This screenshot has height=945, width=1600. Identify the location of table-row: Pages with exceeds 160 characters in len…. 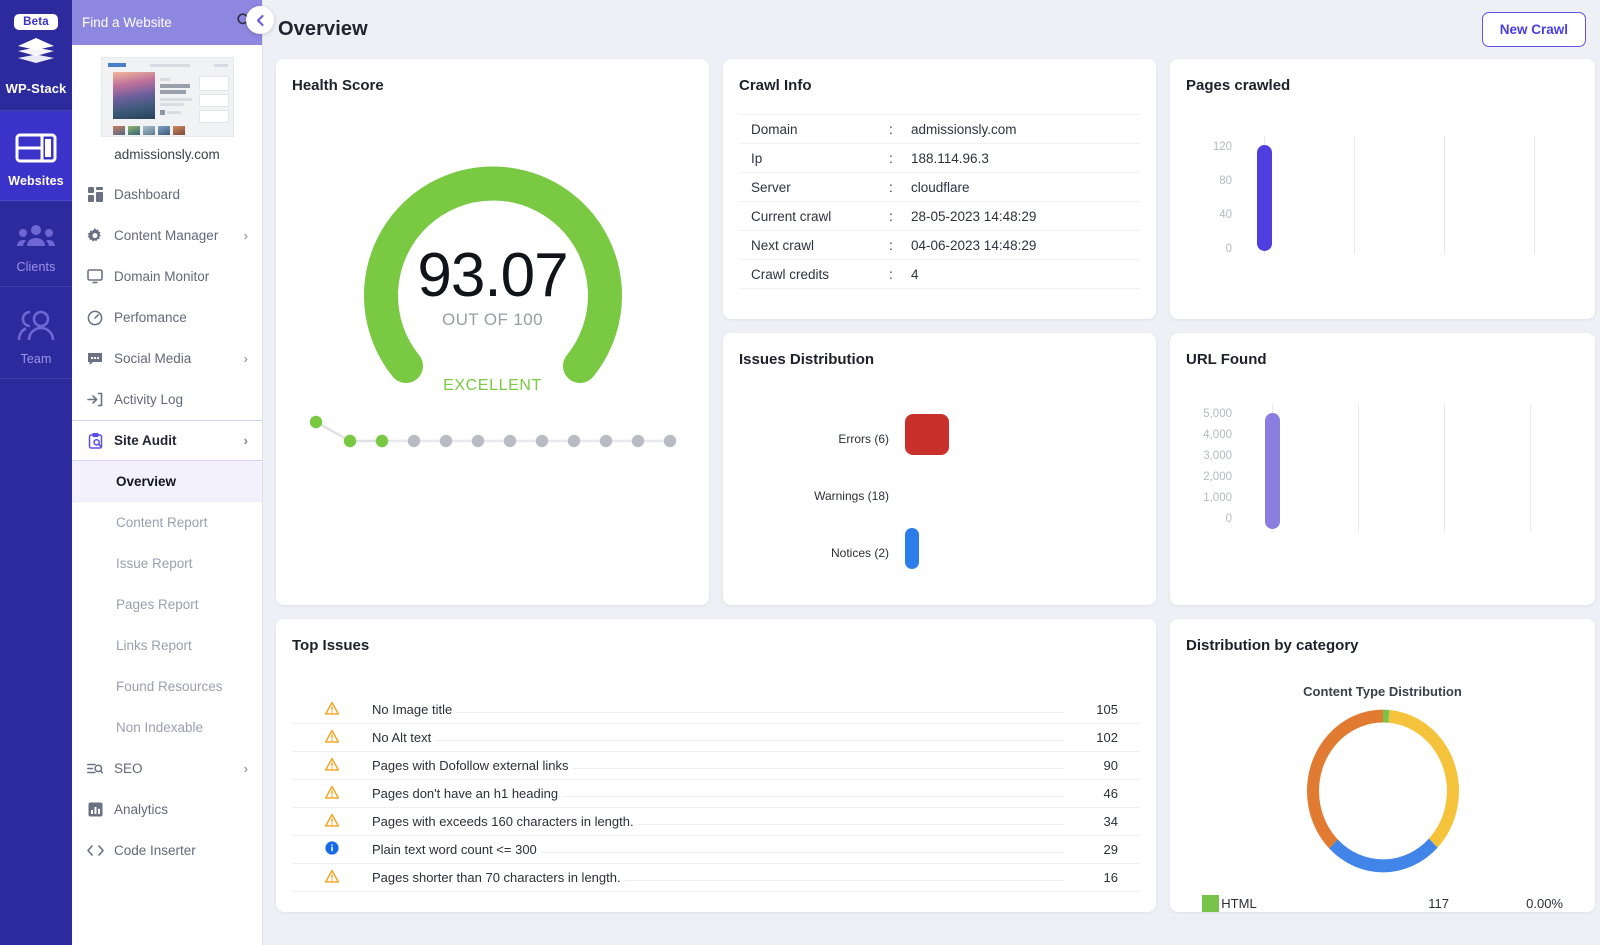
(716, 822).